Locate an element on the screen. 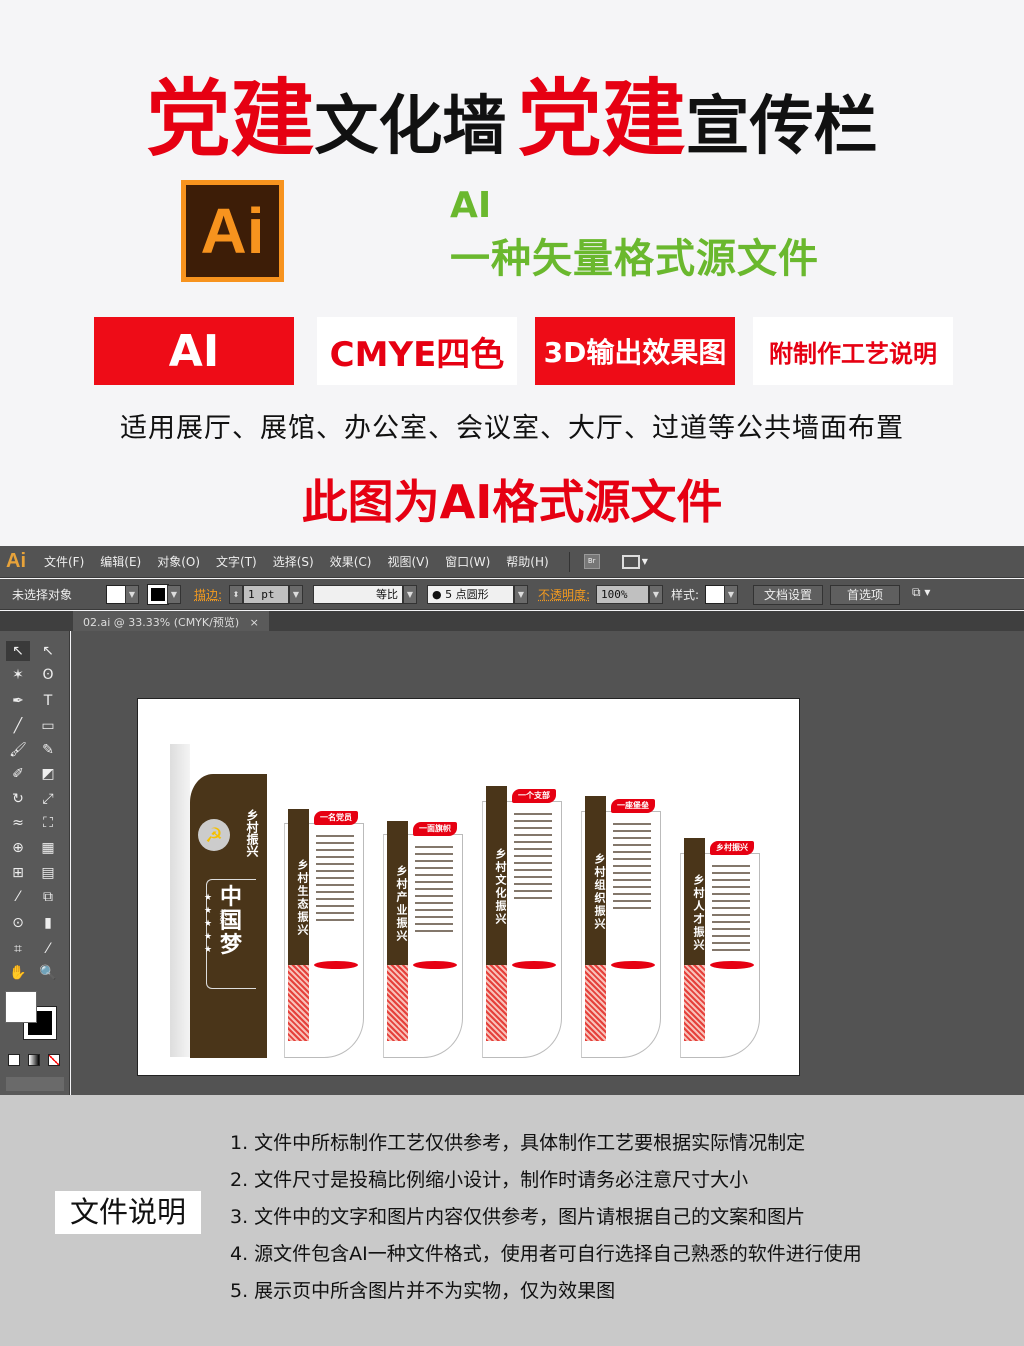 This screenshot has width=1024, height=1346. ai-logo-text: Ai is located at coordinates (232, 231).